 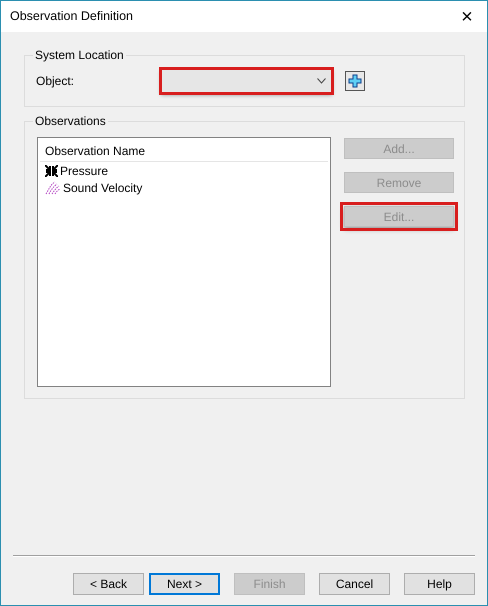 I want to click on list-item: Pressure, so click(x=84, y=171).